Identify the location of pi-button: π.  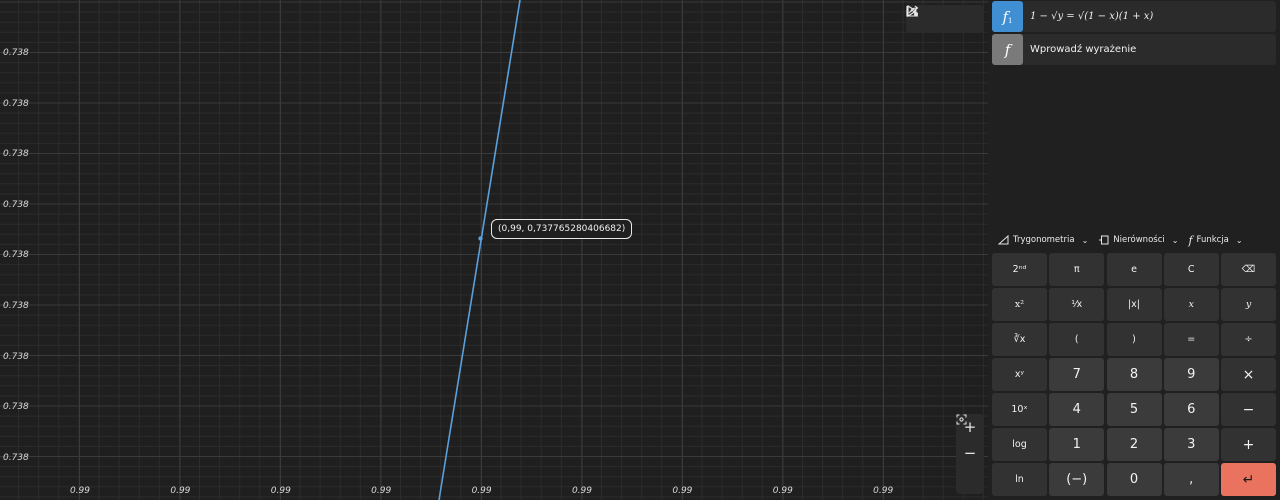
(1077, 269).